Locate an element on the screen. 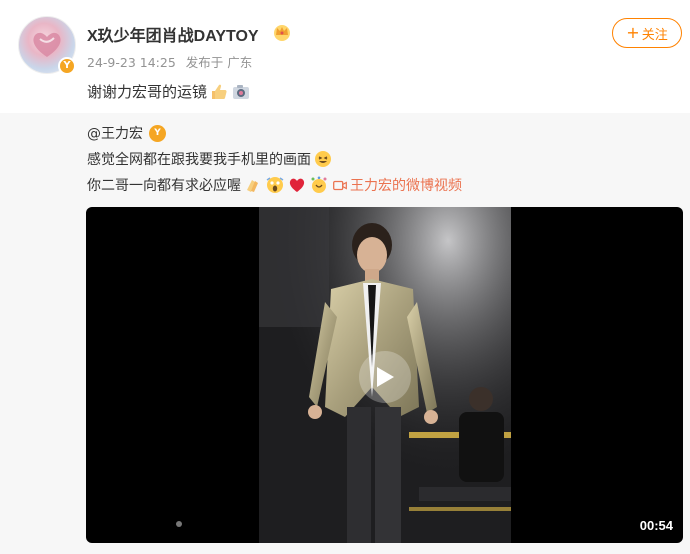  timestamp: 24-9-23 14:25 is located at coordinates (131, 62).